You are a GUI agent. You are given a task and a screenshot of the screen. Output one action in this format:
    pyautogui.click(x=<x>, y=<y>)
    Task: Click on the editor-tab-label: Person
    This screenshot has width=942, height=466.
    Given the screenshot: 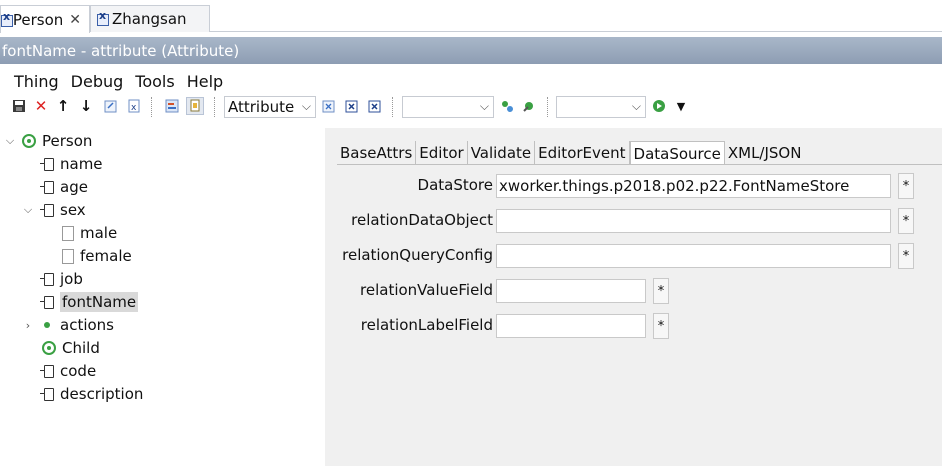 What is the action you would take?
    pyautogui.click(x=38, y=19)
    